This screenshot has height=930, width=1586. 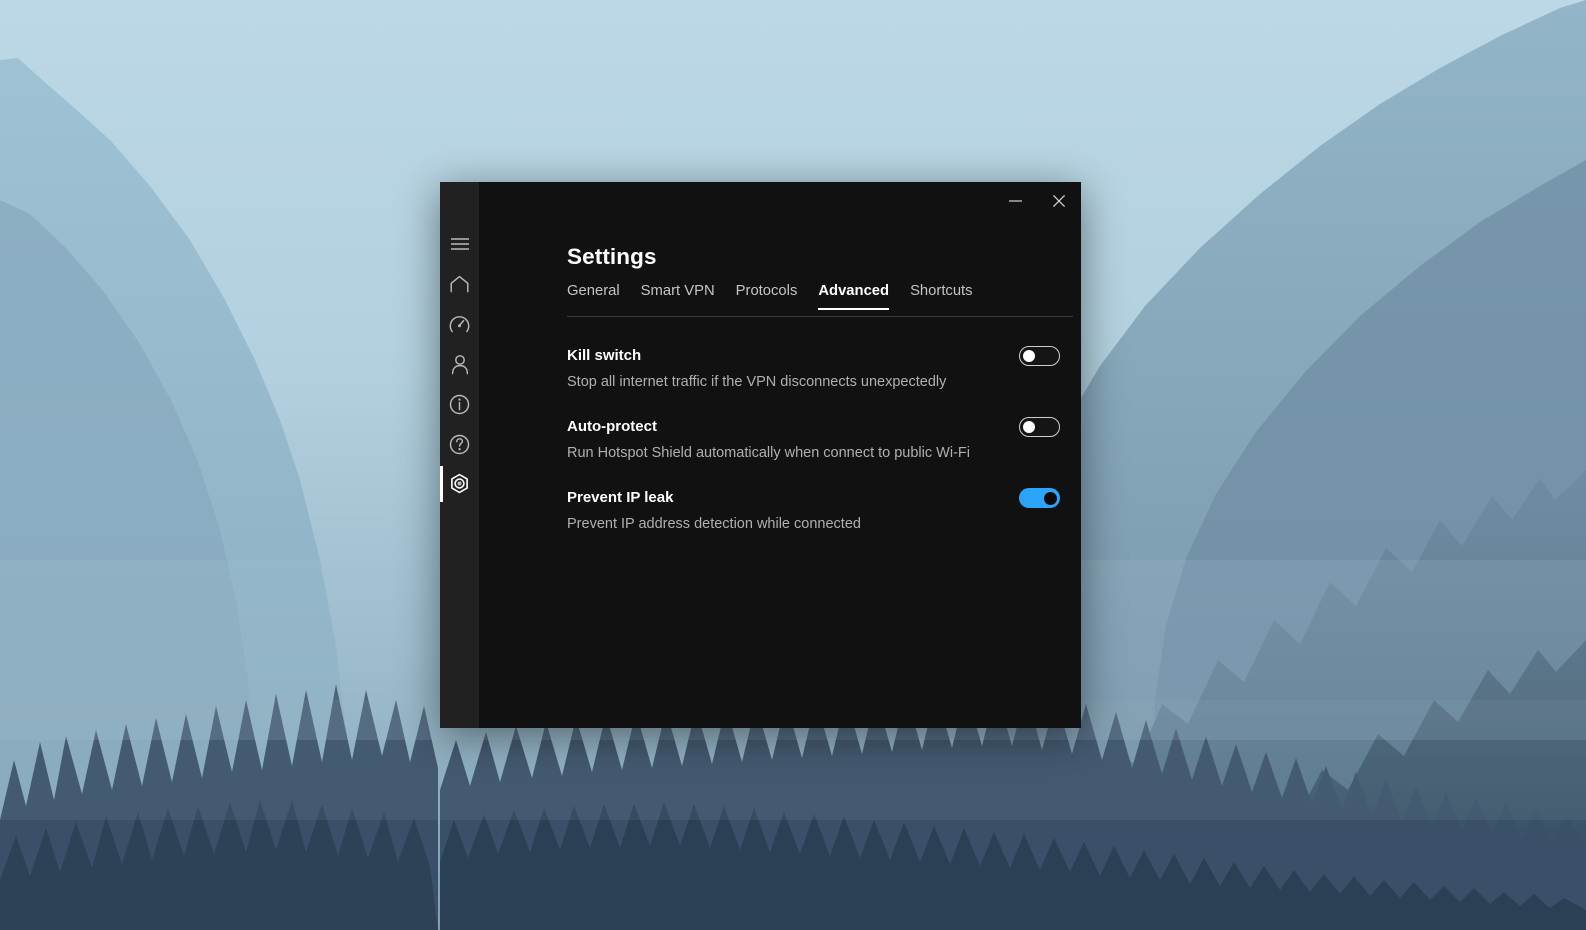 What do you see at coordinates (820, 316) in the screenshot?
I see `tabs-divider` at bounding box center [820, 316].